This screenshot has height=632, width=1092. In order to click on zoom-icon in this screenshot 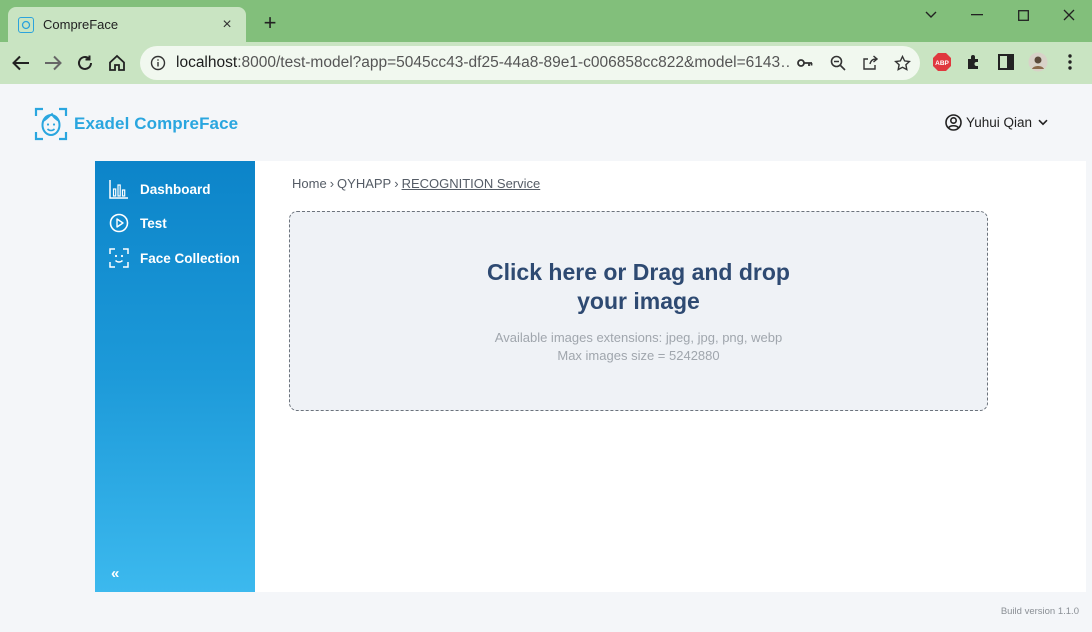, I will do `click(838, 63)`.